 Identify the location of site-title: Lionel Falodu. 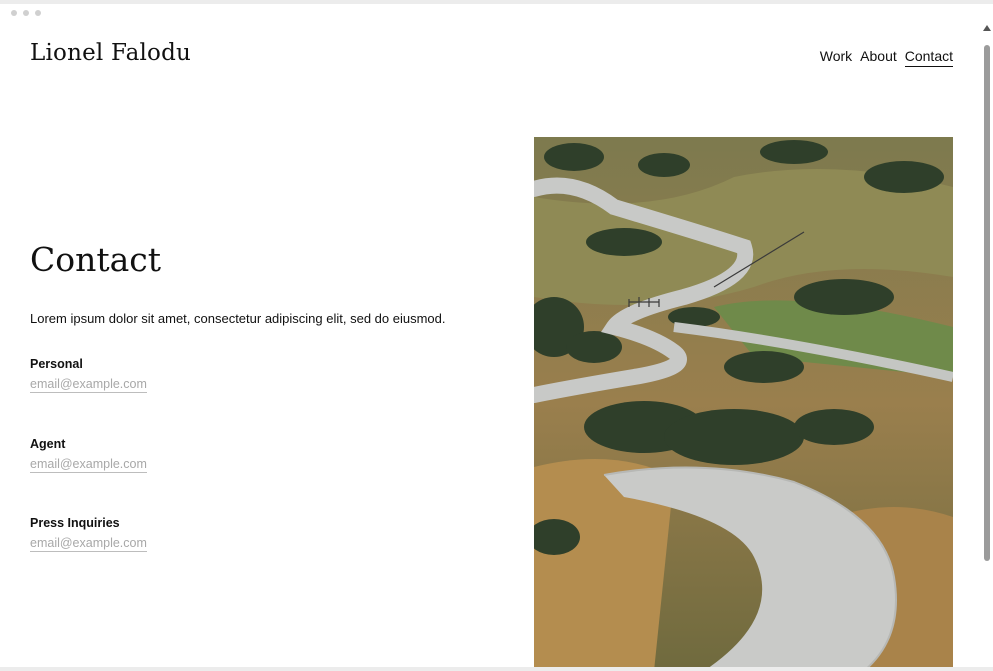
(110, 53).